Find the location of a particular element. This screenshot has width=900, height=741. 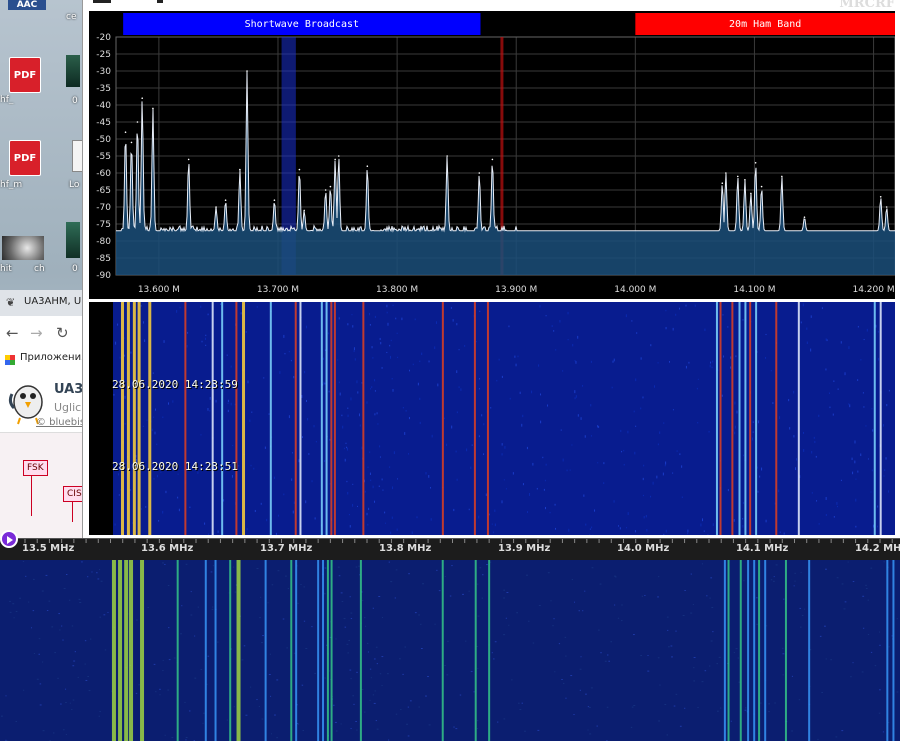

apps-grid-icon is located at coordinates (10, 360).